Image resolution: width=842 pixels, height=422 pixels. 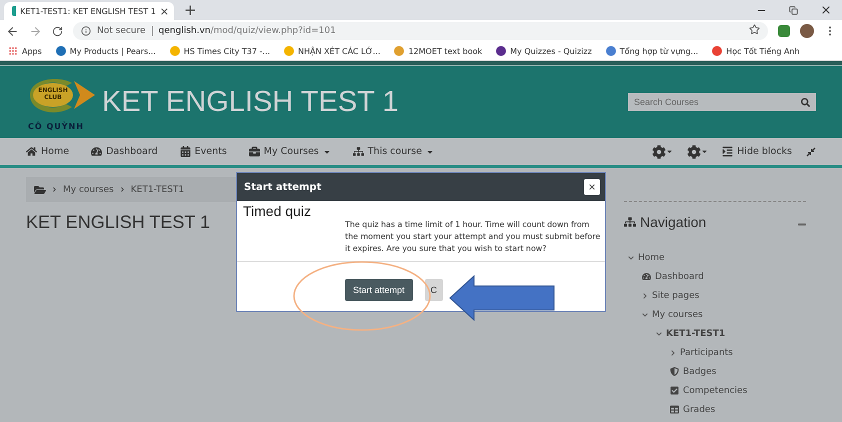 I want to click on new-tab-button: +, so click(x=190, y=10).